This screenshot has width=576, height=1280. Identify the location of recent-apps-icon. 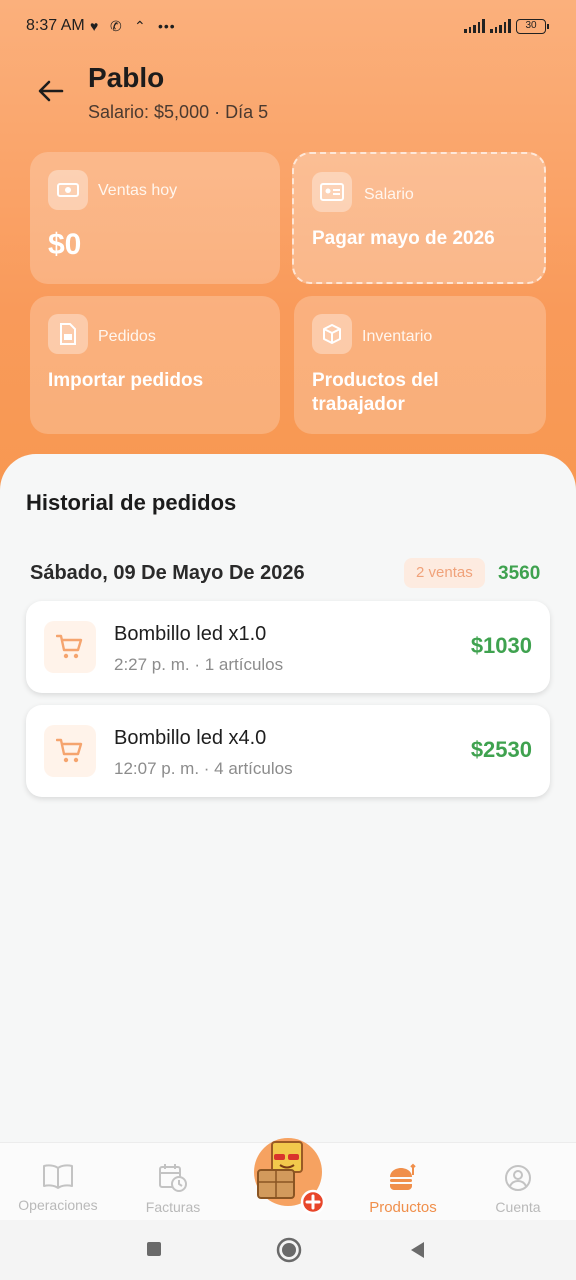
(154, 1249).